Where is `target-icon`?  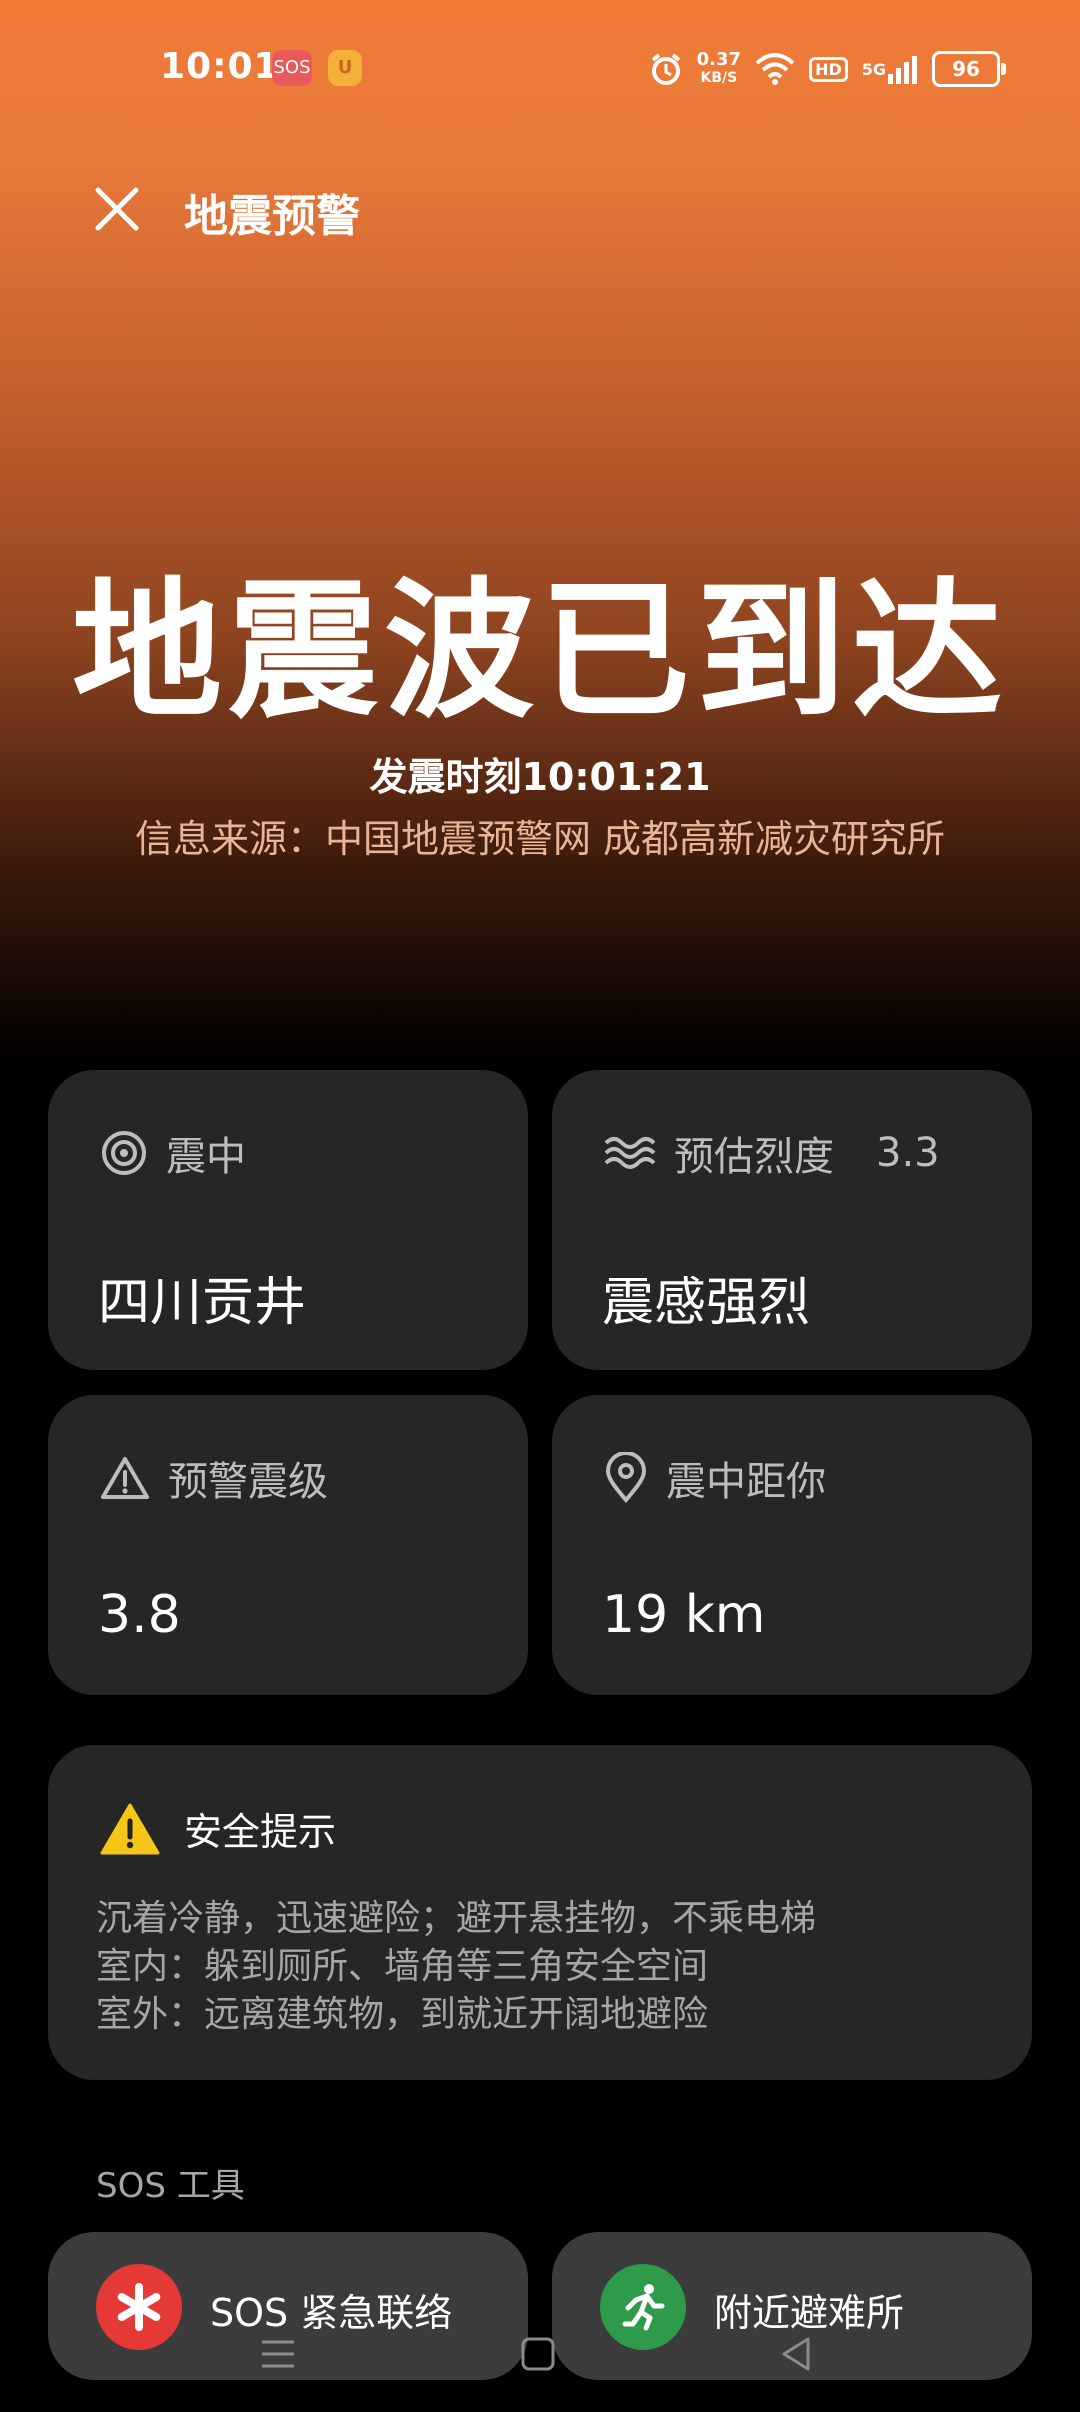
target-icon is located at coordinates (124, 1153).